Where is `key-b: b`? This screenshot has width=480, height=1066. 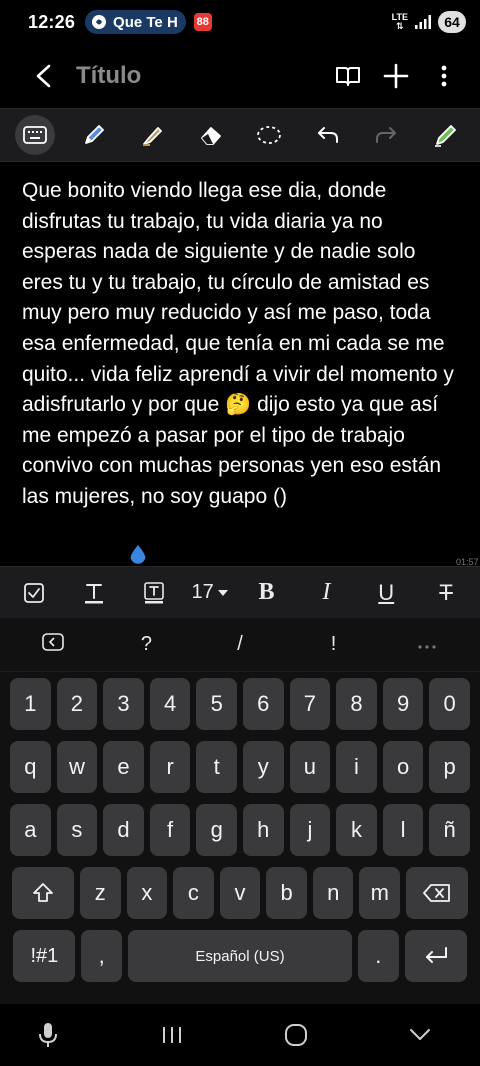
key-b: b is located at coordinates (286, 893).